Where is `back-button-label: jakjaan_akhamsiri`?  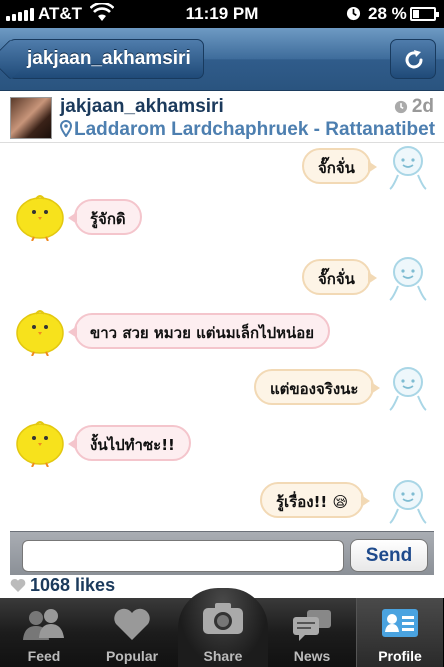 back-button-label: jakjaan_akhamsiri is located at coordinates (109, 58).